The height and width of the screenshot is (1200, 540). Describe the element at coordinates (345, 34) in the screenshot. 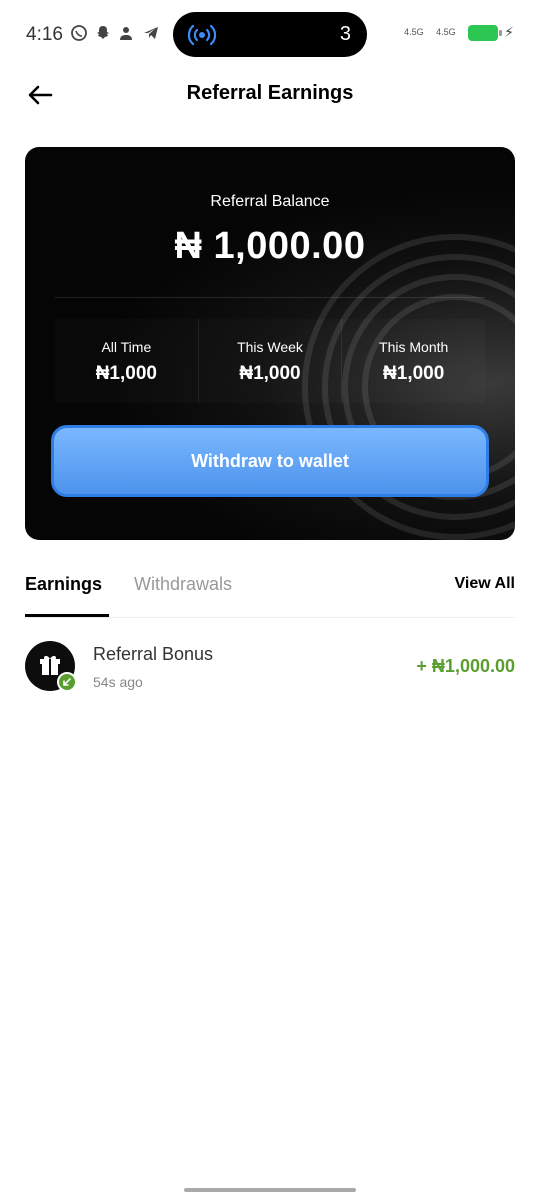

I see `island-count: 3` at that location.